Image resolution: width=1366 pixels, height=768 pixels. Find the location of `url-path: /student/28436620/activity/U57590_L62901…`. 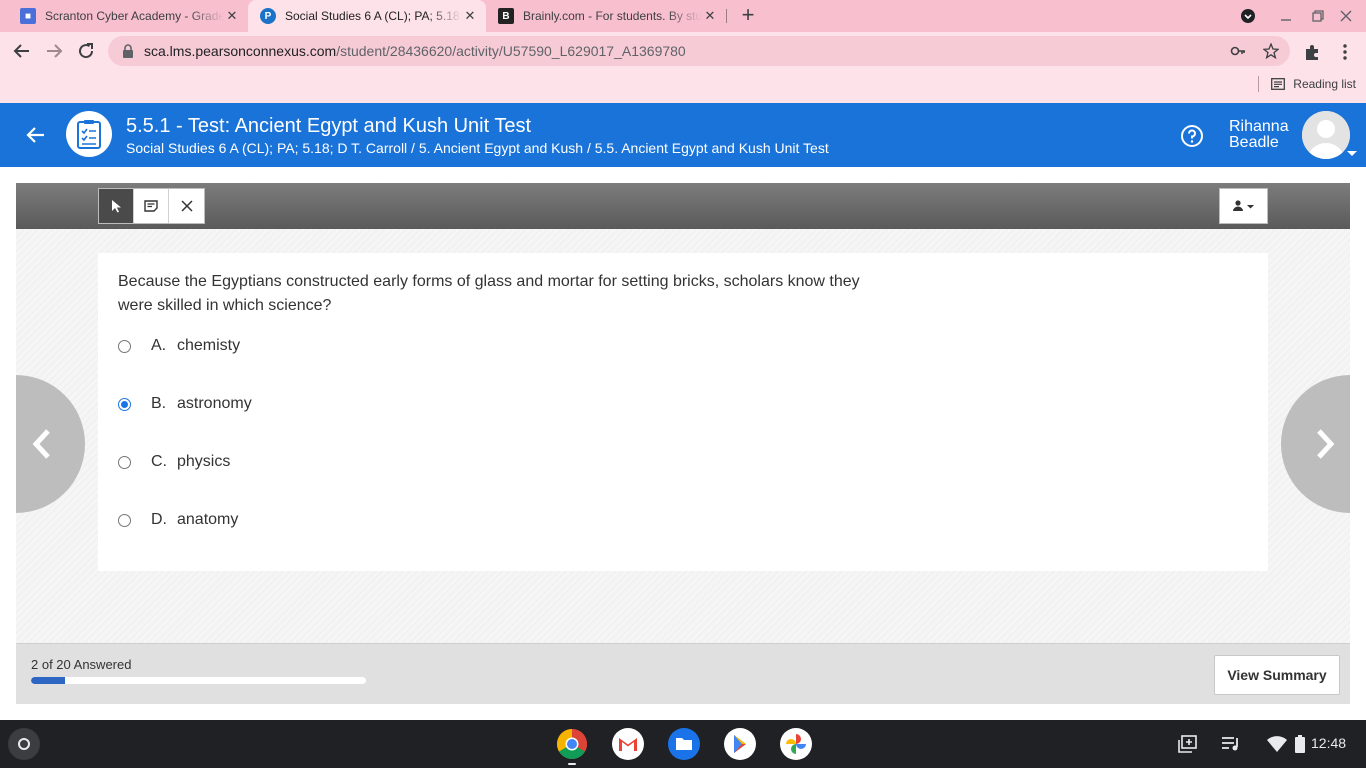

url-path: /student/28436620/activity/U57590_L62901… is located at coordinates (511, 51).